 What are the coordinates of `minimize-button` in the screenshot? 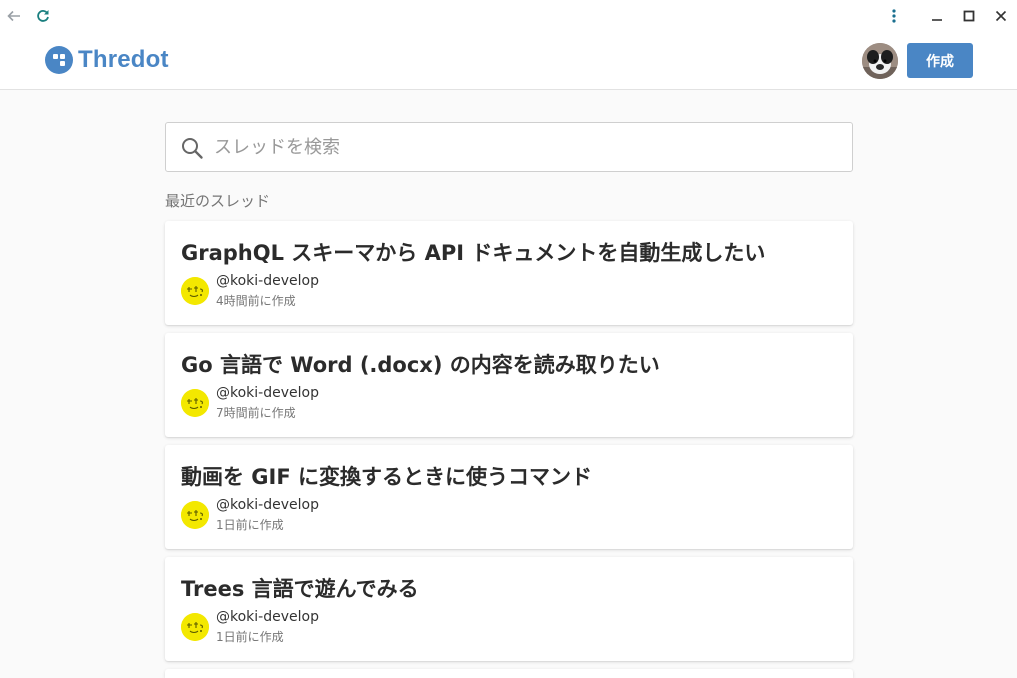 It's located at (937, 16).